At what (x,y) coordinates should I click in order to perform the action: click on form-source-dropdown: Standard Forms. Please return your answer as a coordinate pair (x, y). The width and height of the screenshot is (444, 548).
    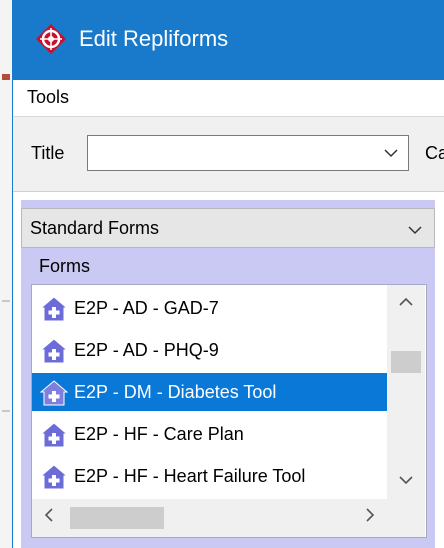
    Looking at the image, I should click on (228, 228).